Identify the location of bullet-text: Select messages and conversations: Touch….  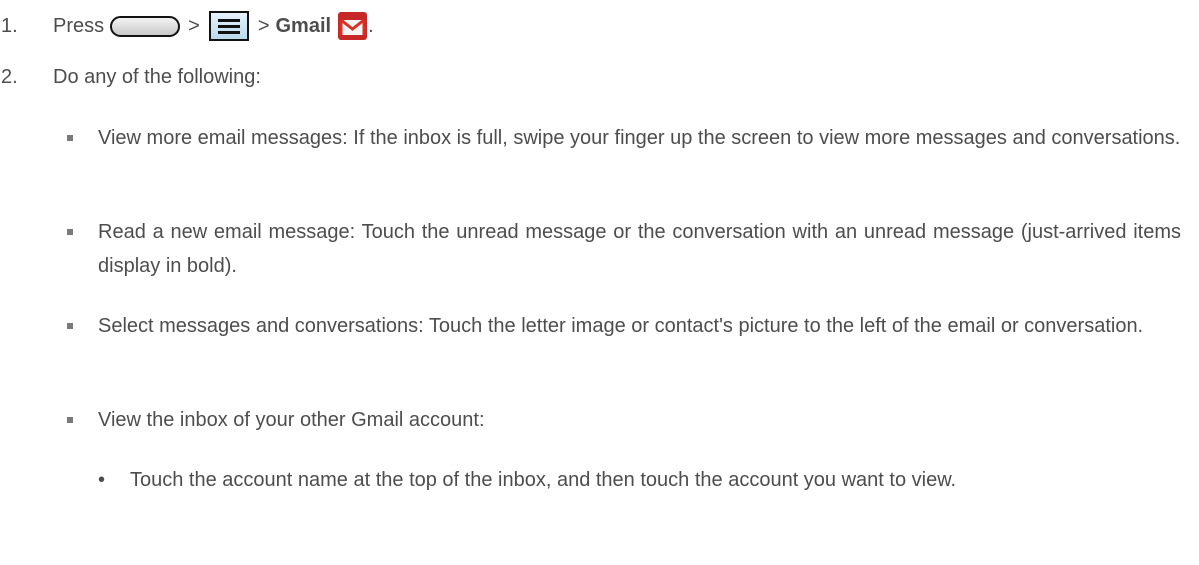
(621, 326).